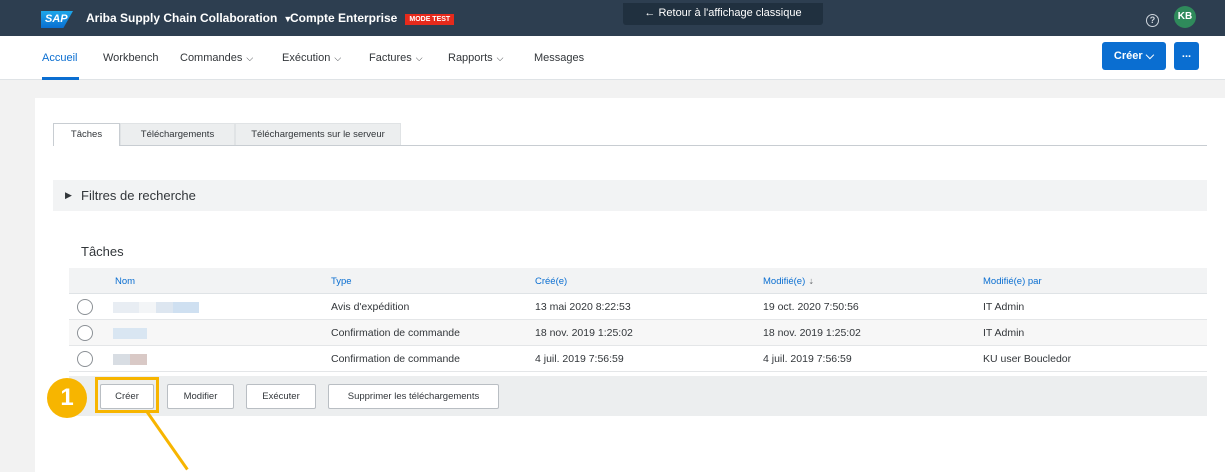 This screenshot has width=1225, height=472. What do you see at coordinates (1134, 56) in the screenshot?
I see `create-menu-button: Créer ⌵` at bounding box center [1134, 56].